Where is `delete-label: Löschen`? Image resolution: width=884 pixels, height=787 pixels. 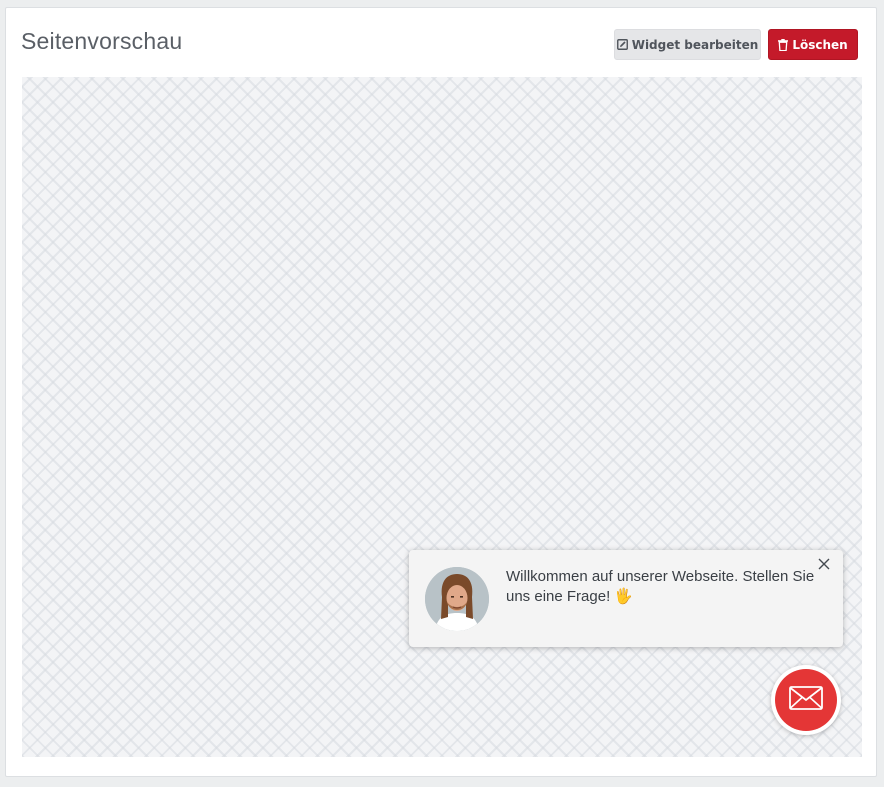 delete-label: Löschen is located at coordinates (820, 44).